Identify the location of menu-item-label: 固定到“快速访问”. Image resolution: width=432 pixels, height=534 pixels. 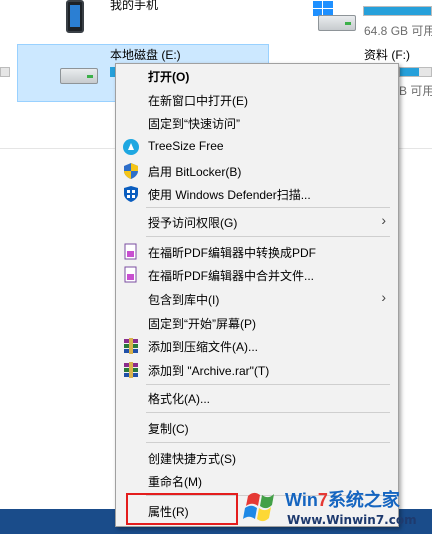
(194, 124).